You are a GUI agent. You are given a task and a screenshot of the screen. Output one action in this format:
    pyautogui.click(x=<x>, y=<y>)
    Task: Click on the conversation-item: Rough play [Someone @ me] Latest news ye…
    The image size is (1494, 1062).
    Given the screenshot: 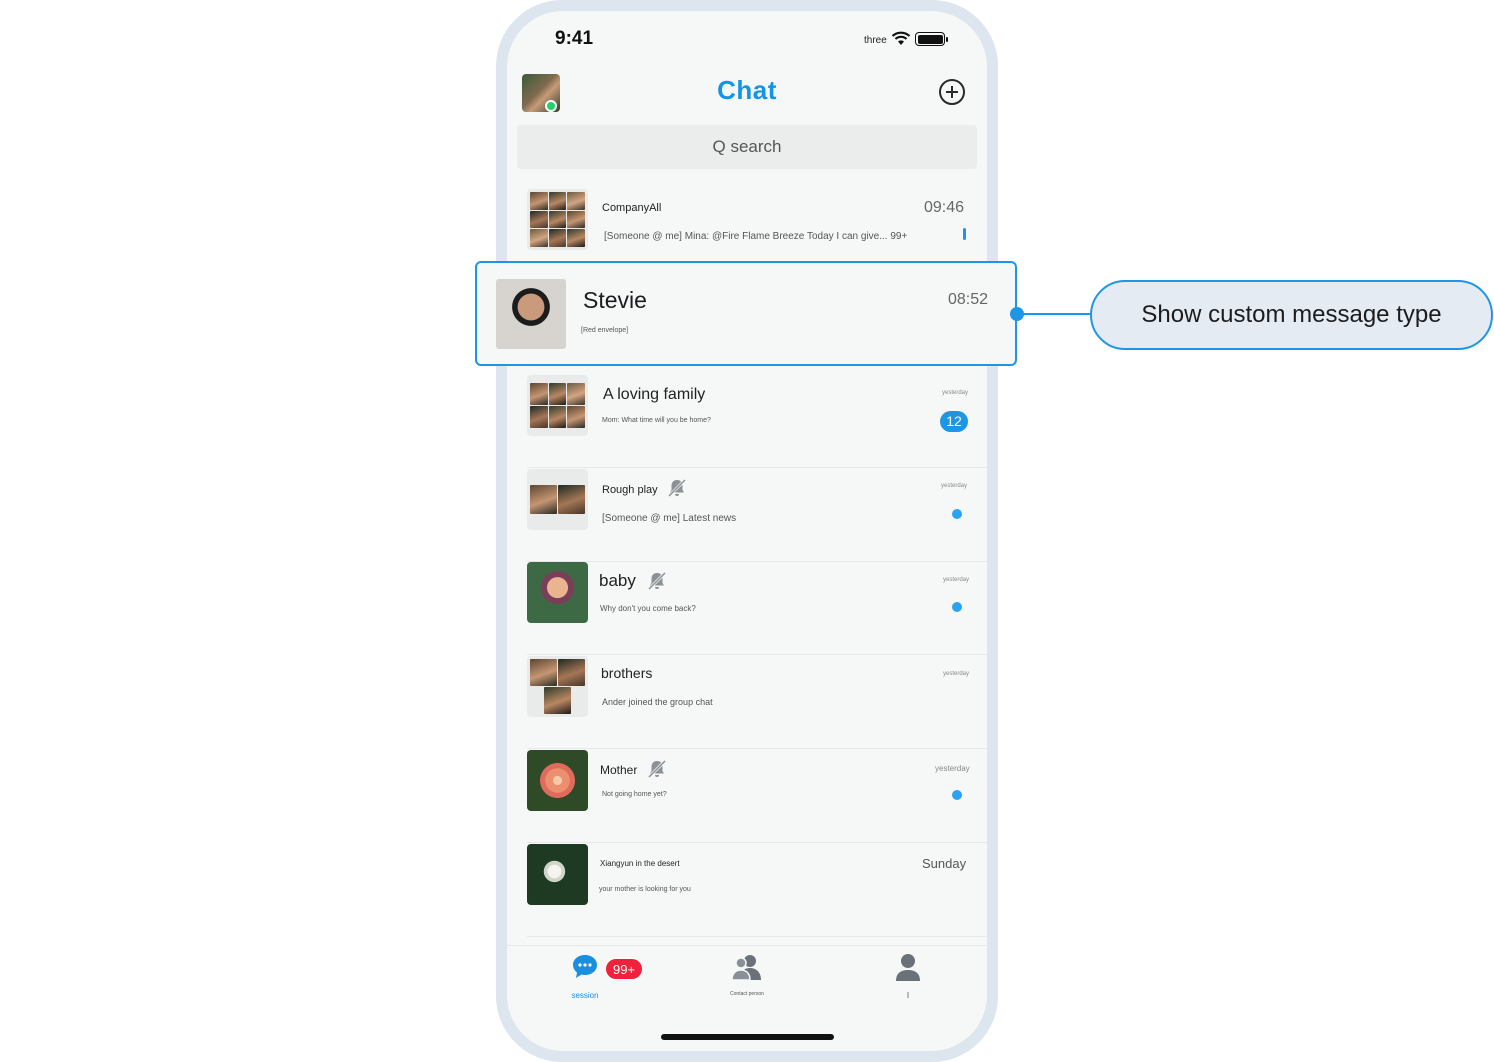 What is the action you would take?
    pyautogui.click(x=757, y=515)
    